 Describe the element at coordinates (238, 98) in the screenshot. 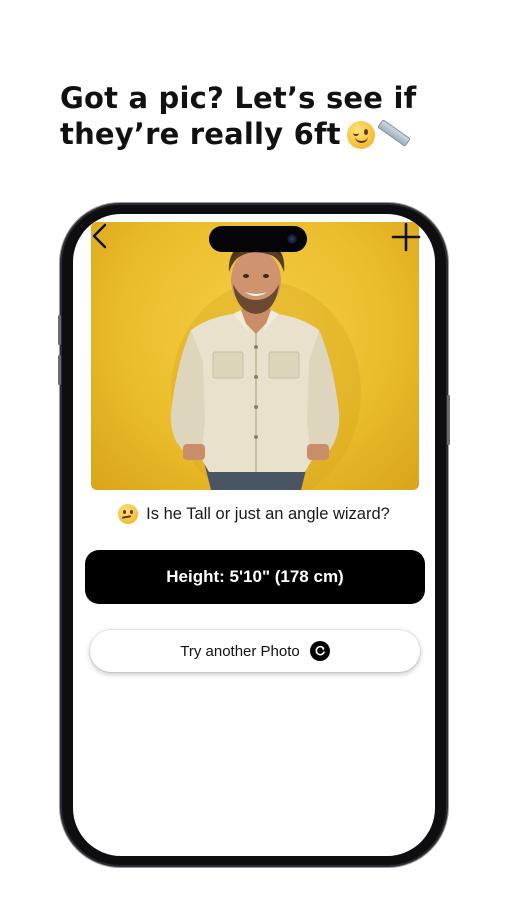

I see `headline-line-1: Got a pic? Let’s see if` at that location.